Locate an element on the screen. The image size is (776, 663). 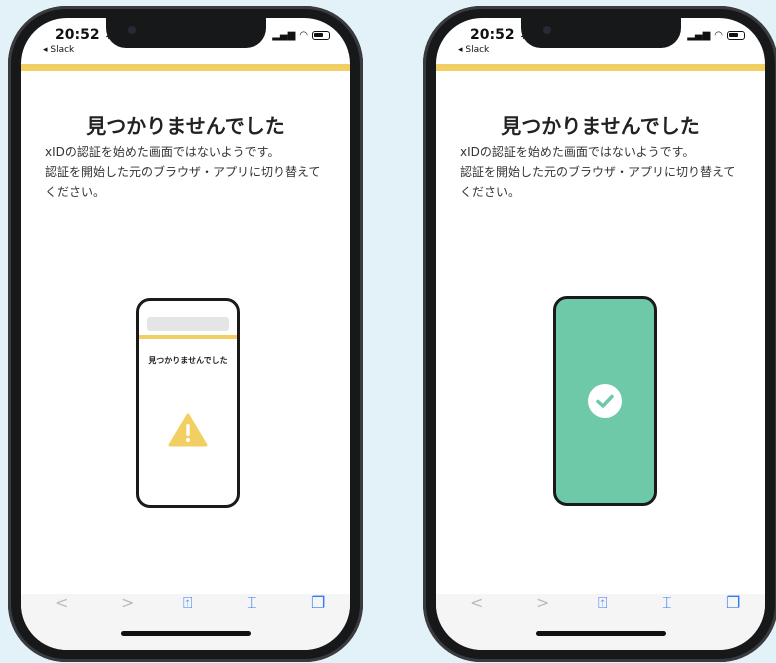
check-icon is located at coordinates (605, 401).